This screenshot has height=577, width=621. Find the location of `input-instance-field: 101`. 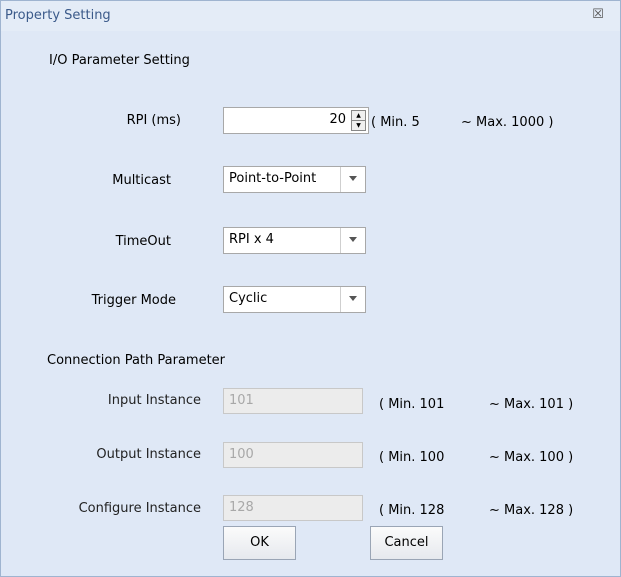

input-instance-field: 101 is located at coordinates (293, 401).